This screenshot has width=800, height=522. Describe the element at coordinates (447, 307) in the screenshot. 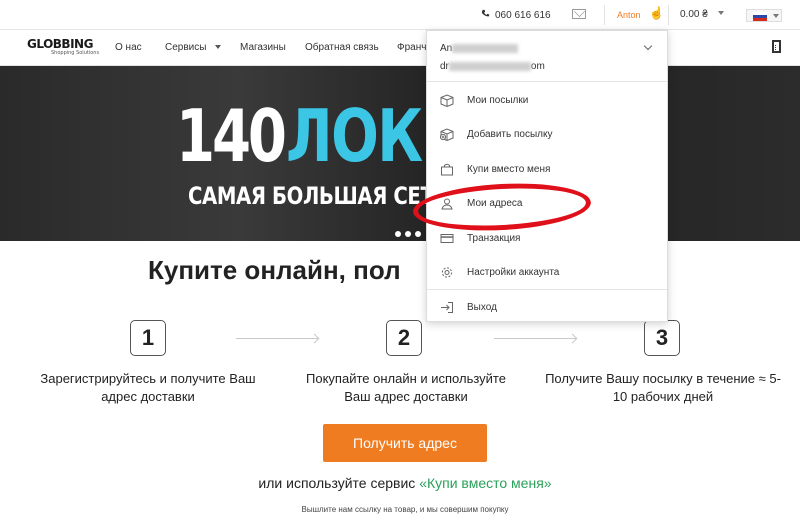

I see `logout-icon` at that location.